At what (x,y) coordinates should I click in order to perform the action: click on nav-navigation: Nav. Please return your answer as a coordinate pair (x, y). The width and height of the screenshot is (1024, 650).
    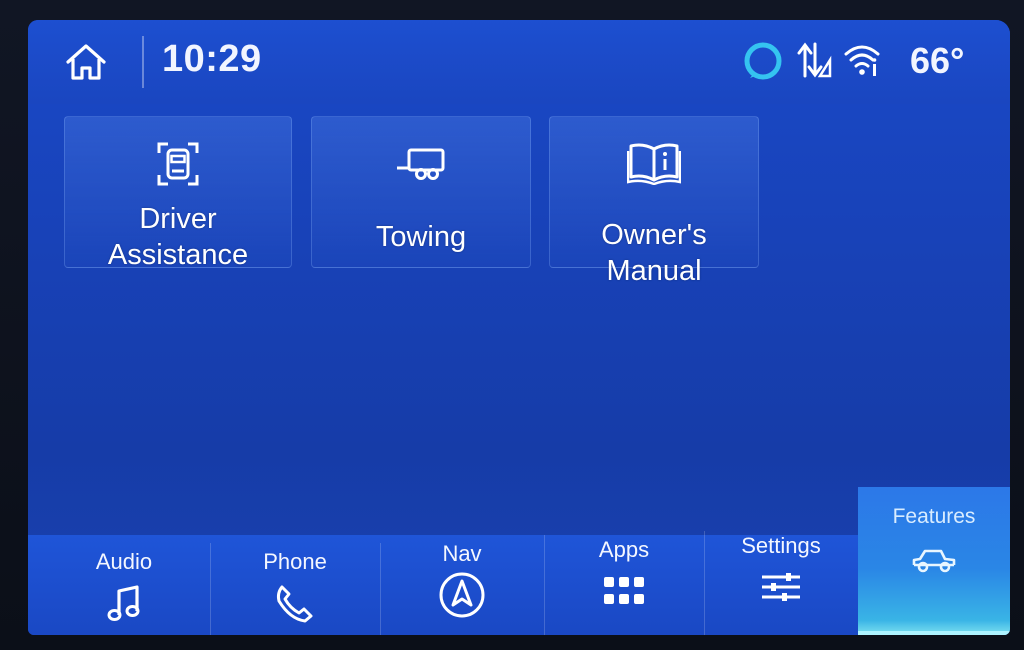
    Looking at the image, I should click on (462, 585).